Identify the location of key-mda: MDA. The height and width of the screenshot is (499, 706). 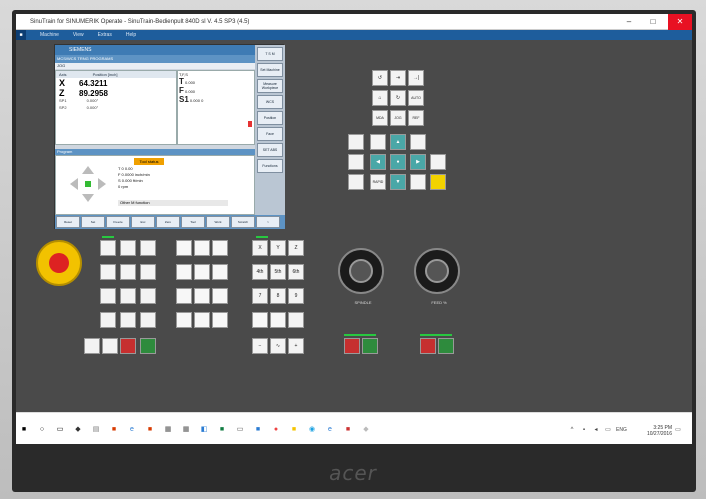
(380, 118).